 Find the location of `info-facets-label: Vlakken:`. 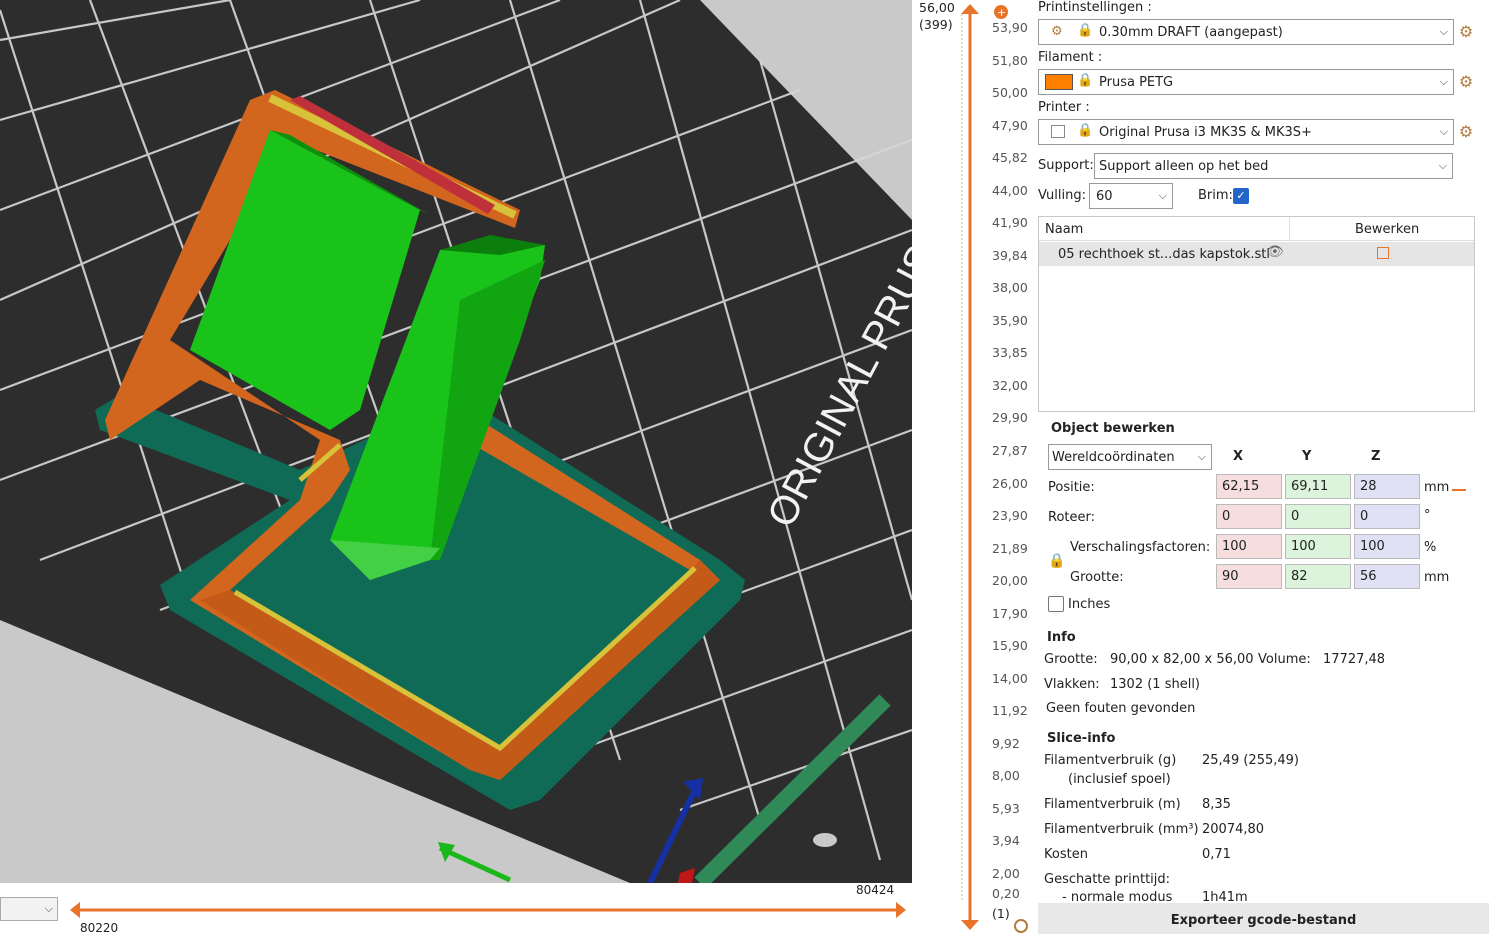

info-facets-label: Vlakken: is located at coordinates (1072, 684).